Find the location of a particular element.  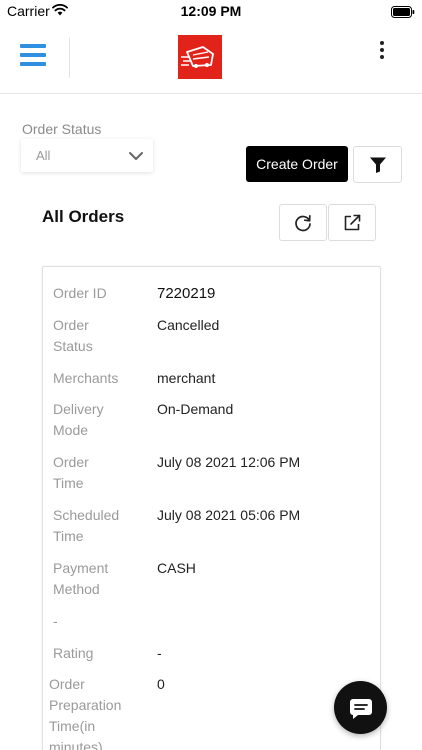

status-bar: Carrier 12:09 PM is located at coordinates (211, 11).